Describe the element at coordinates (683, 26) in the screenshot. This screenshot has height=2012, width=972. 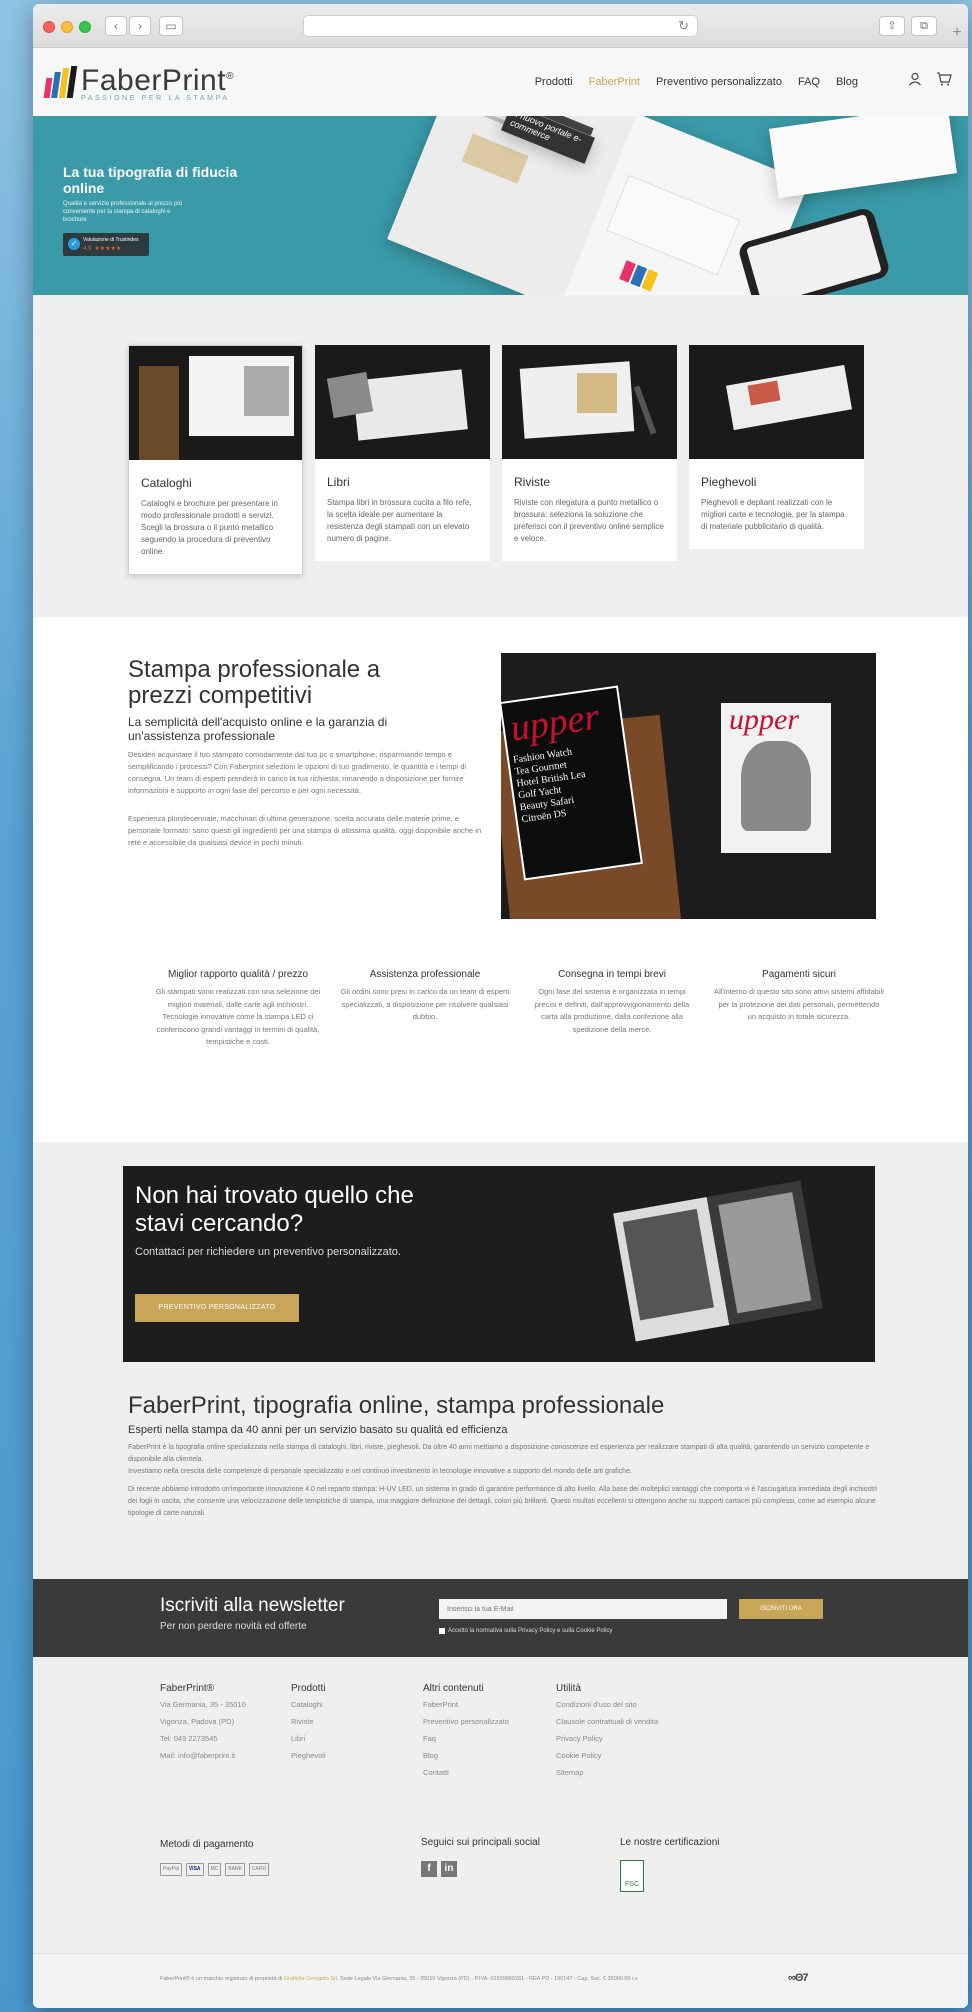
I see `reload-icon: ↻` at that location.